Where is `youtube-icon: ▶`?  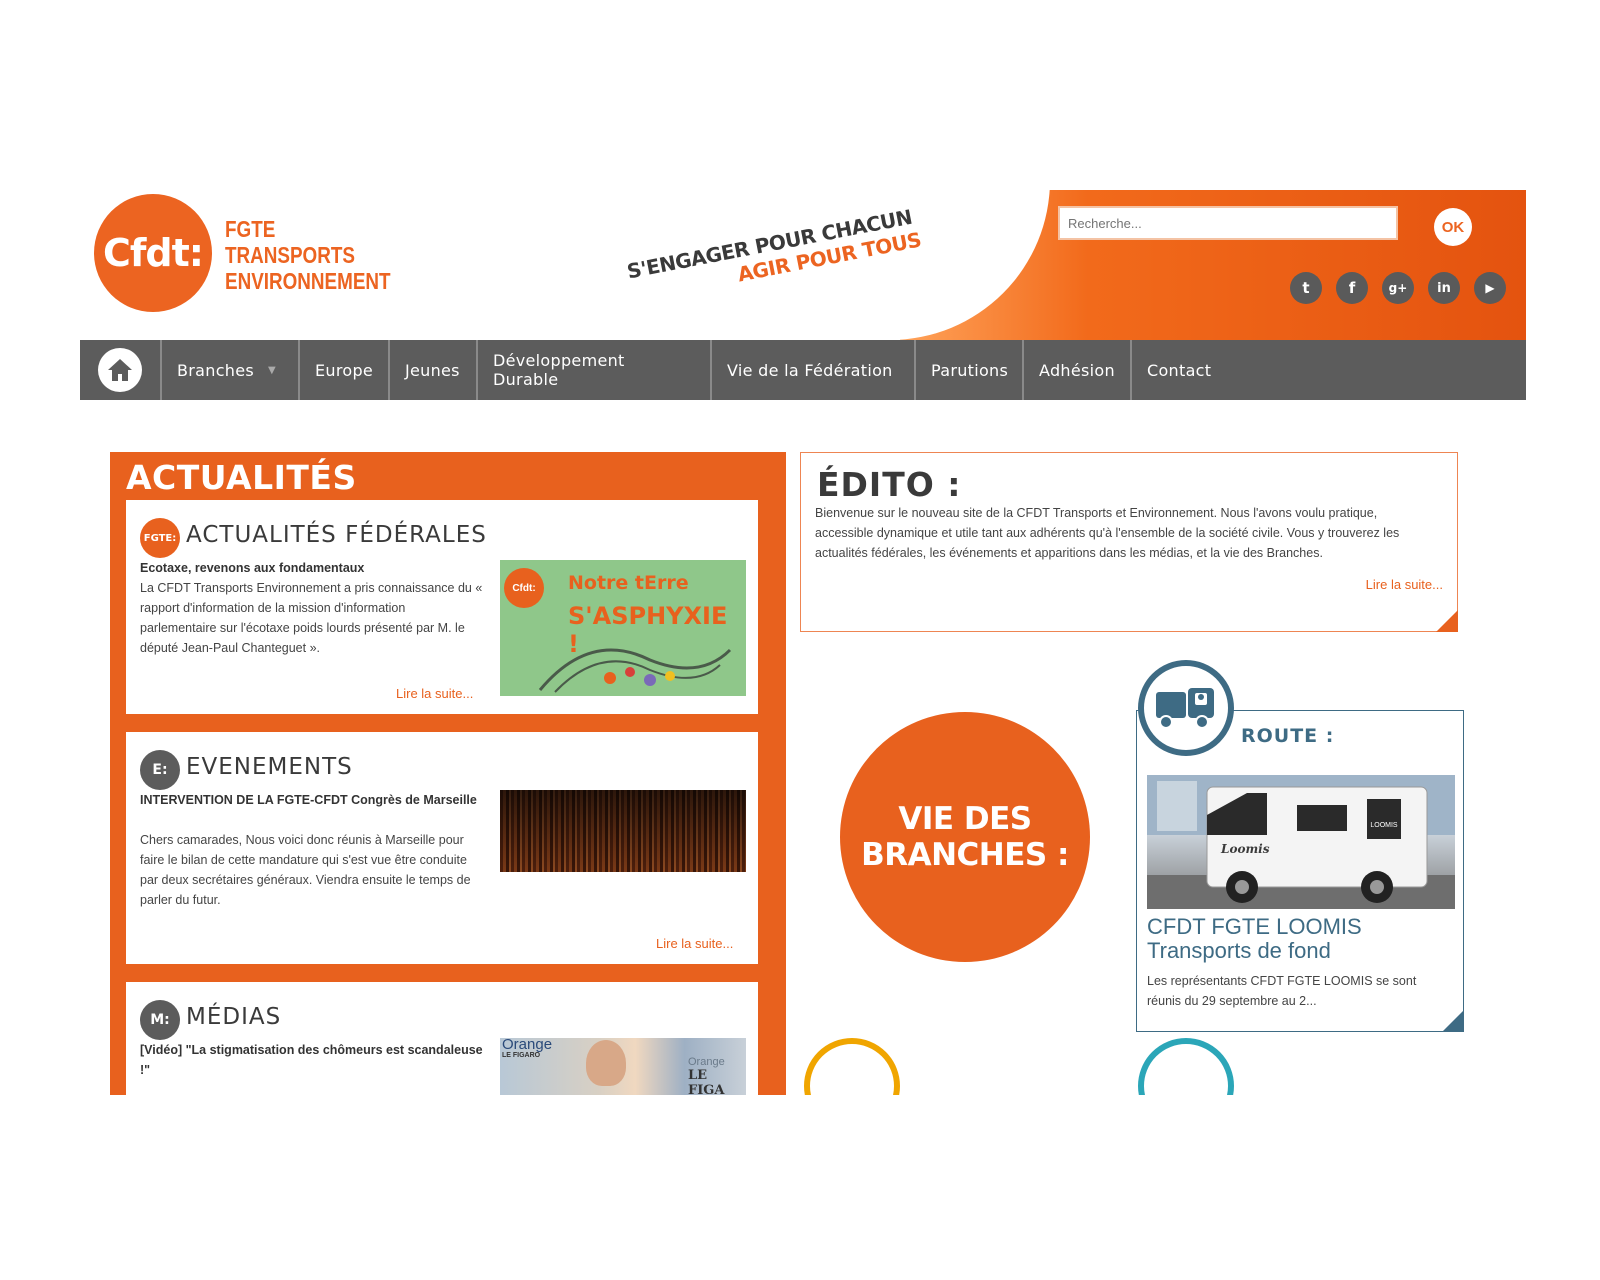
youtube-icon: ▶ is located at coordinates (1490, 288).